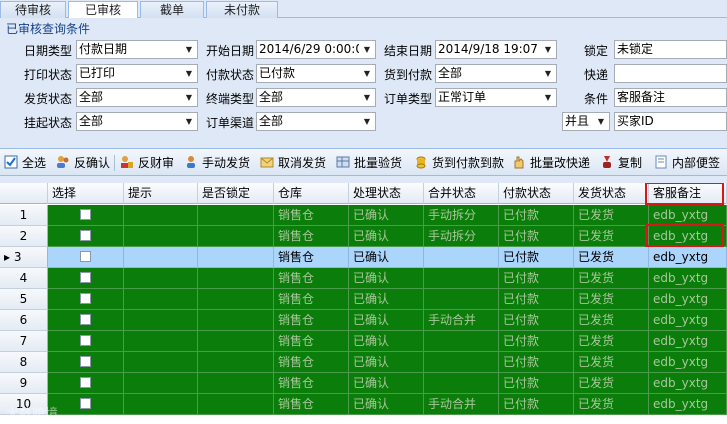 The height and width of the screenshot is (424, 727). What do you see at coordinates (172, 9) in the screenshot?
I see `tab-cut-off: 截单` at bounding box center [172, 9].